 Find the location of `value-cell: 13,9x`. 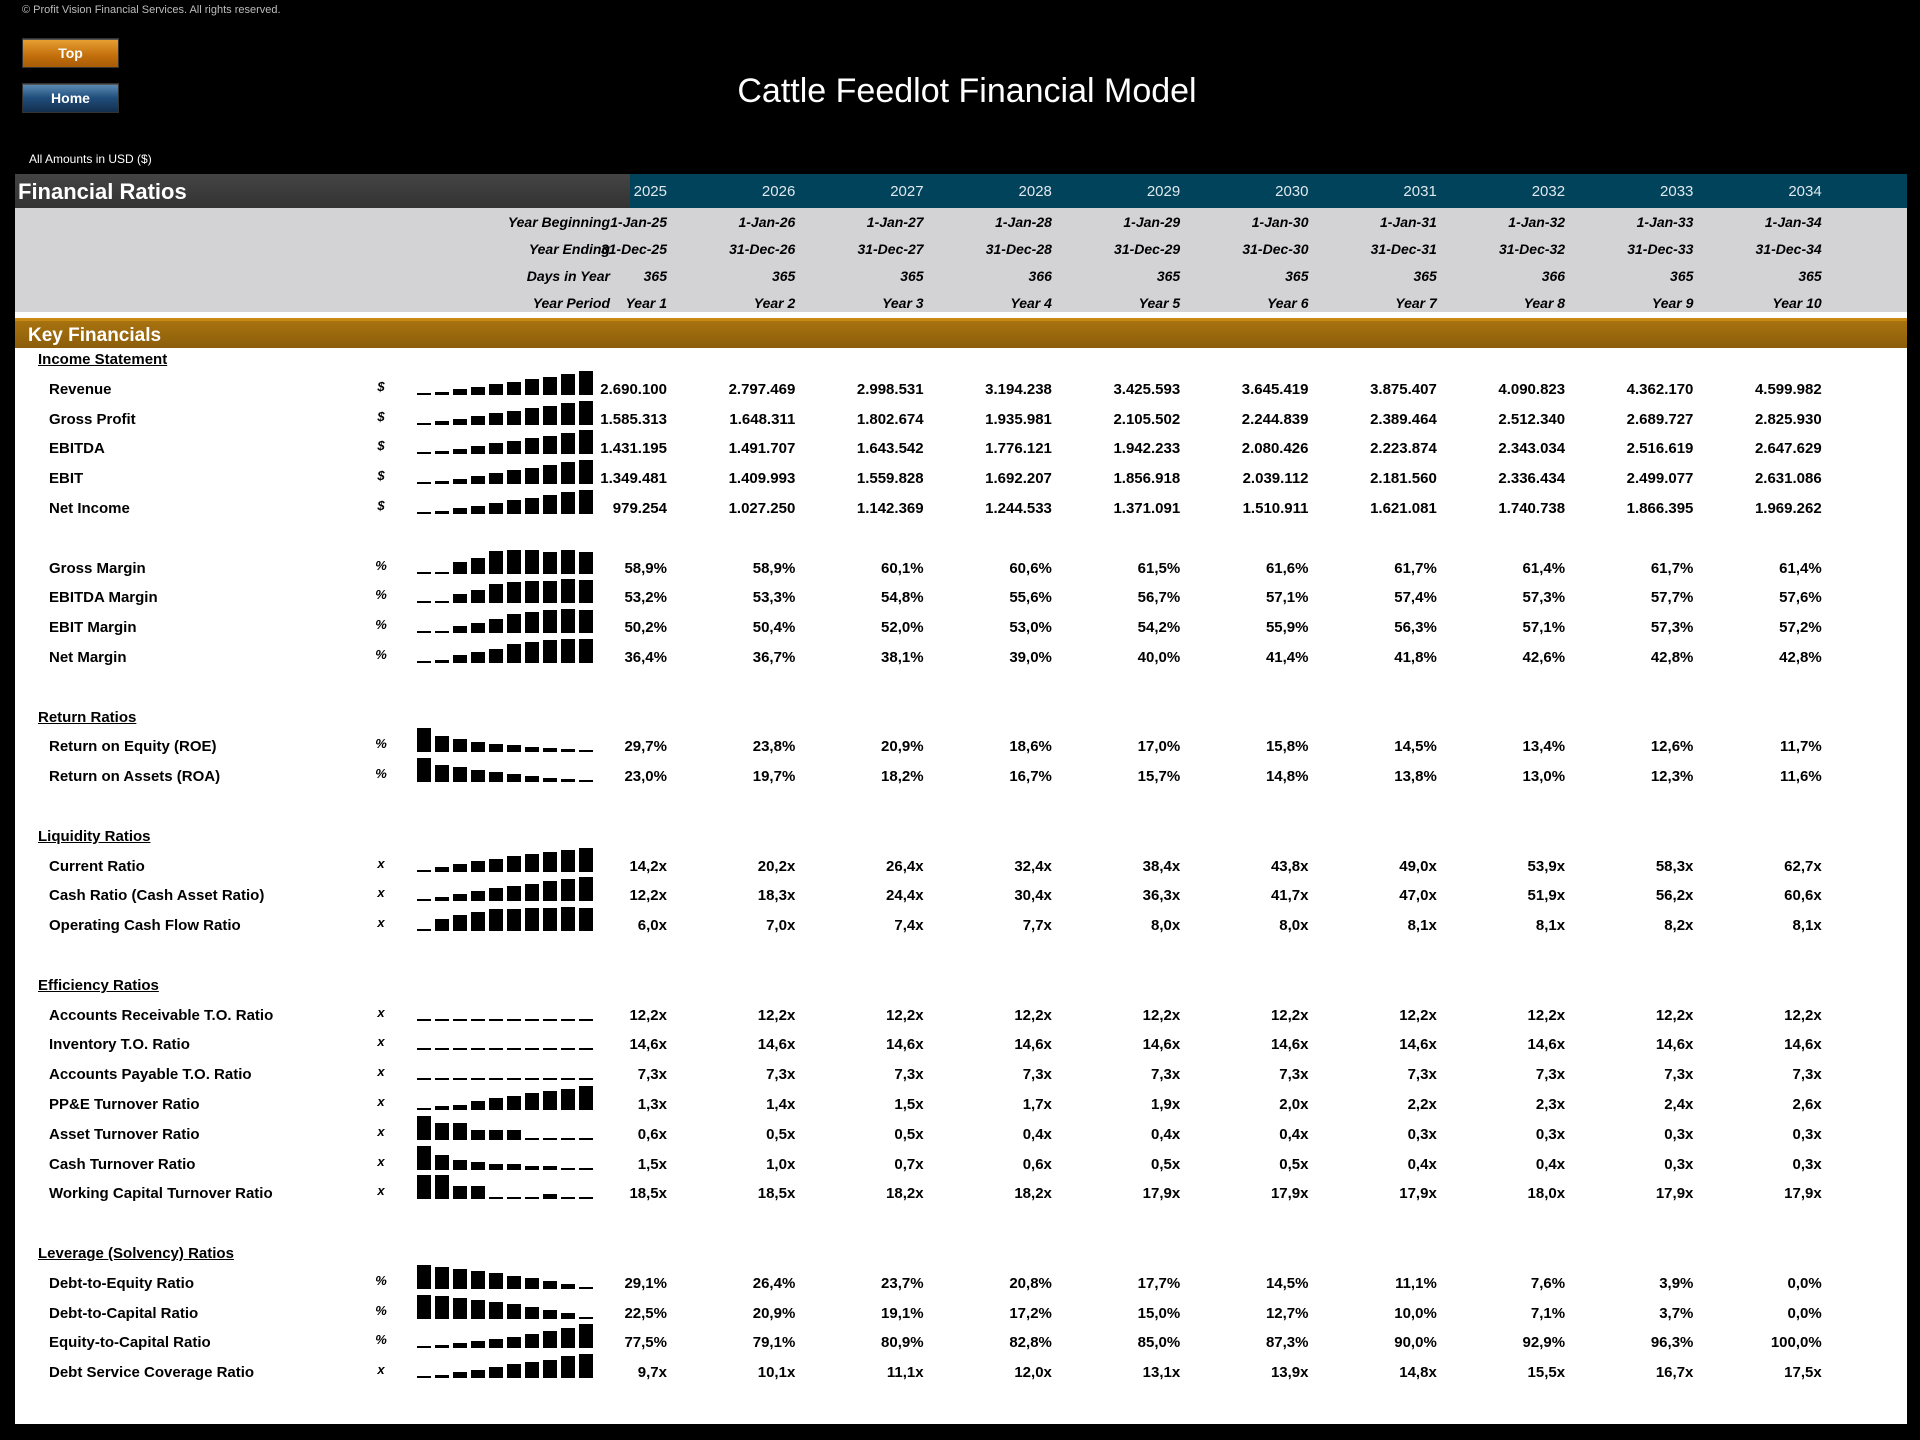

value-cell: 13,9x is located at coordinates (1289, 1373).